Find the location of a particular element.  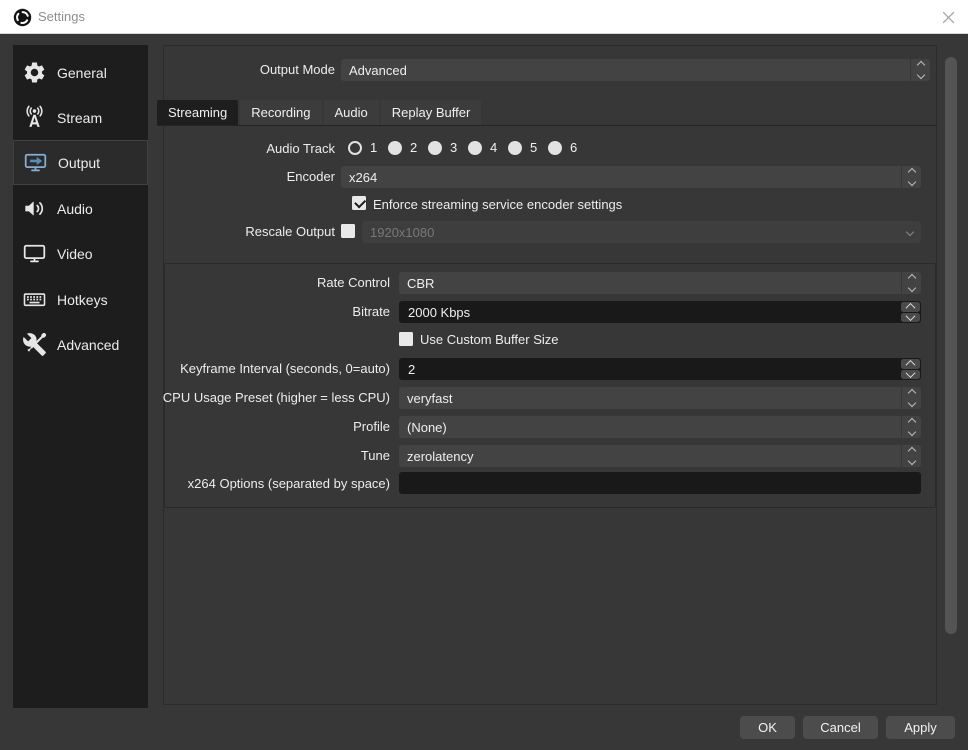

output-tabs: Streaming Recording Audio Replay Buffer is located at coordinates (319, 112).